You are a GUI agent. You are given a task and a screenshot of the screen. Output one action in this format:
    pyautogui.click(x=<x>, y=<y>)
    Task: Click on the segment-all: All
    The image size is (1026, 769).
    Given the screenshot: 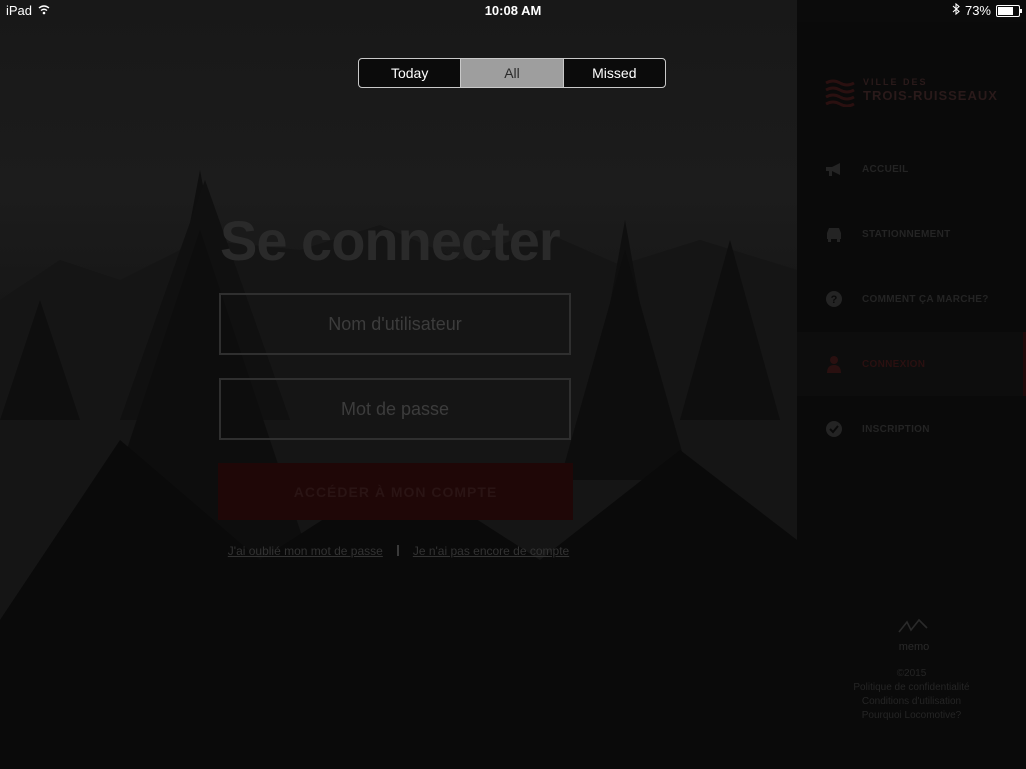 What is the action you would take?
    pyautogui.click(x=512, y=73)
    